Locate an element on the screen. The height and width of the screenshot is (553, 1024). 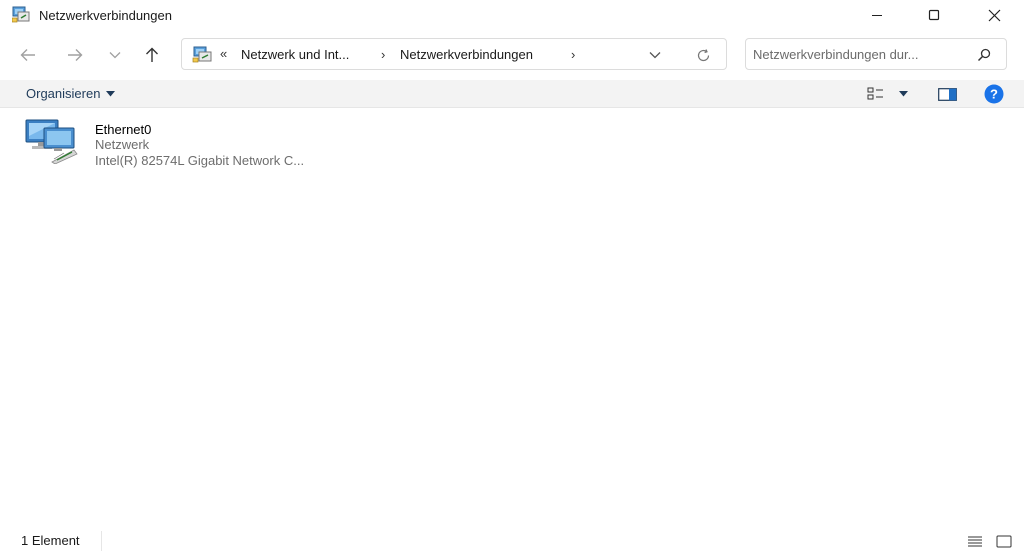
search-button is located at coordinates (984, 55).